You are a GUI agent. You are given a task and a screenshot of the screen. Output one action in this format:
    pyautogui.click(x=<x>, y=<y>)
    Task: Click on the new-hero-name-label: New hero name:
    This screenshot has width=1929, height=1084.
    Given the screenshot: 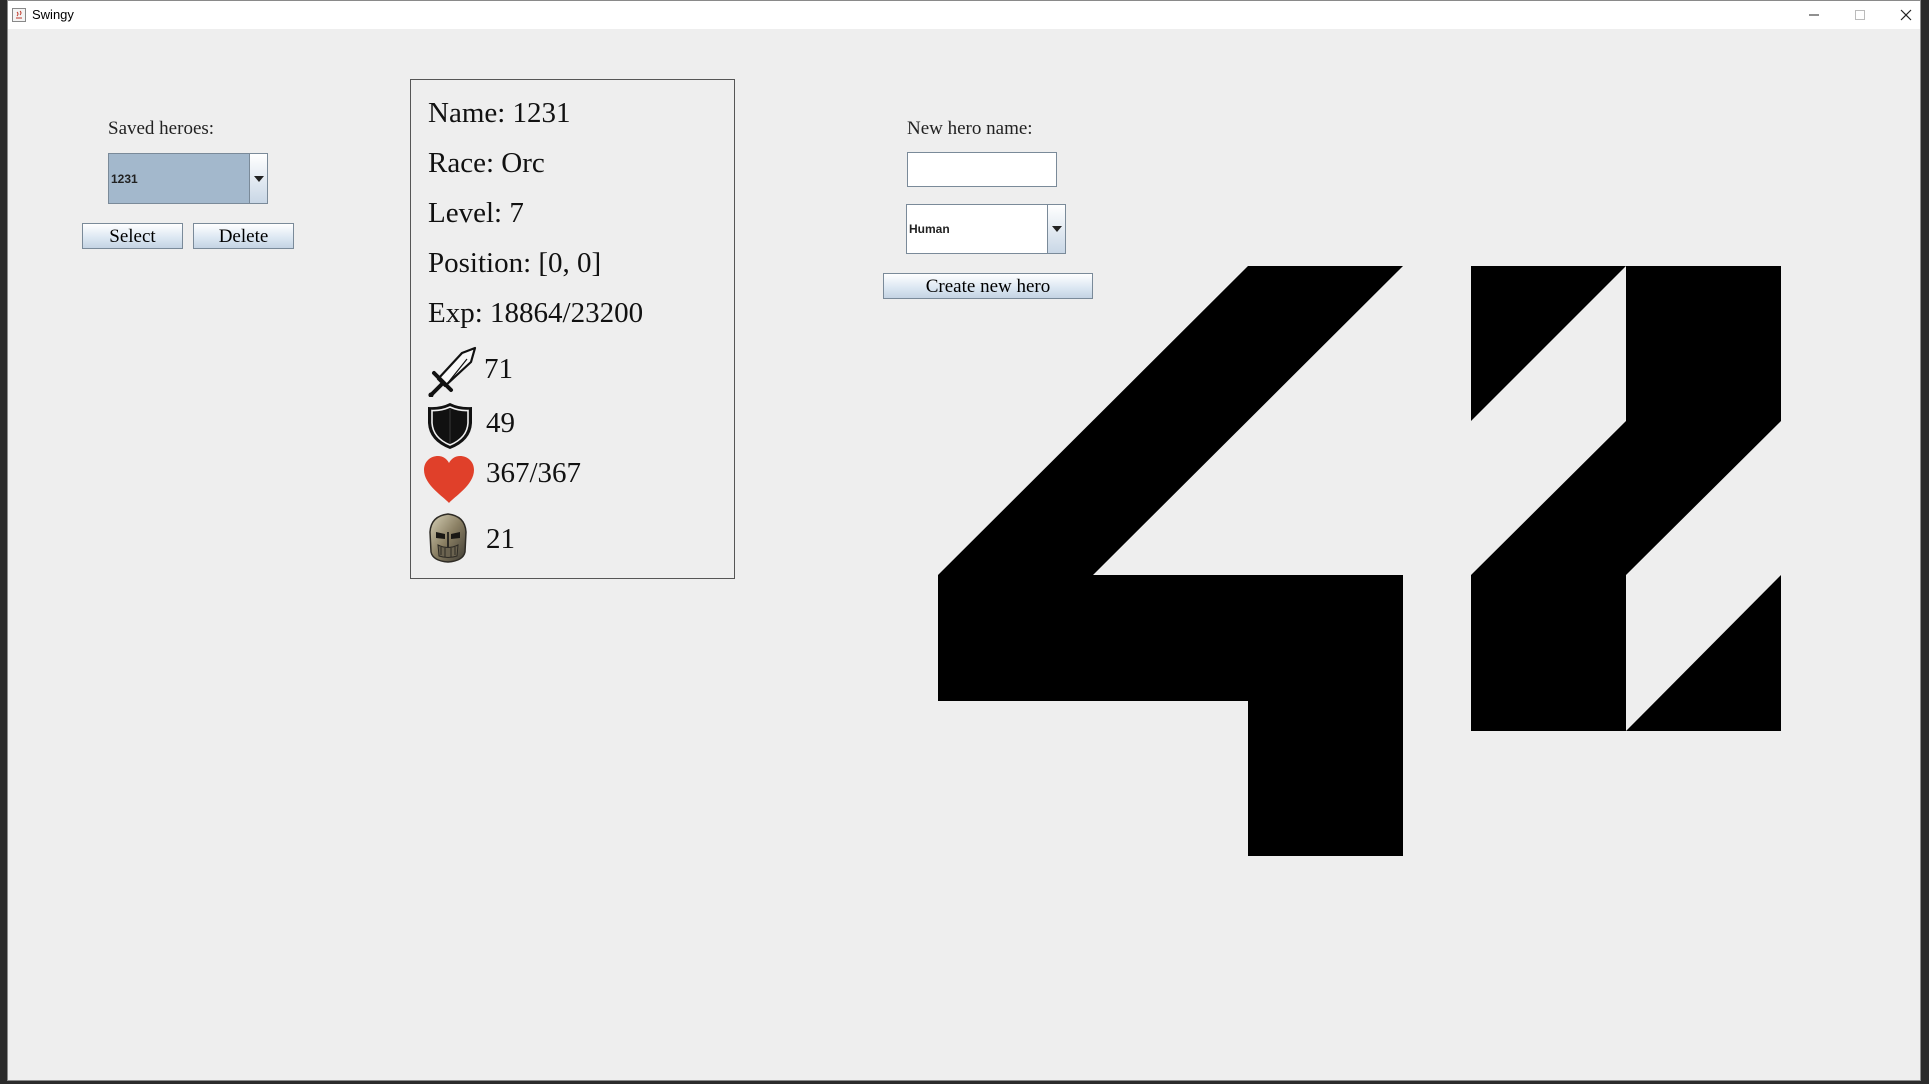 What is the action you would take?
    pyautogui.click(x=970, y=128)
    